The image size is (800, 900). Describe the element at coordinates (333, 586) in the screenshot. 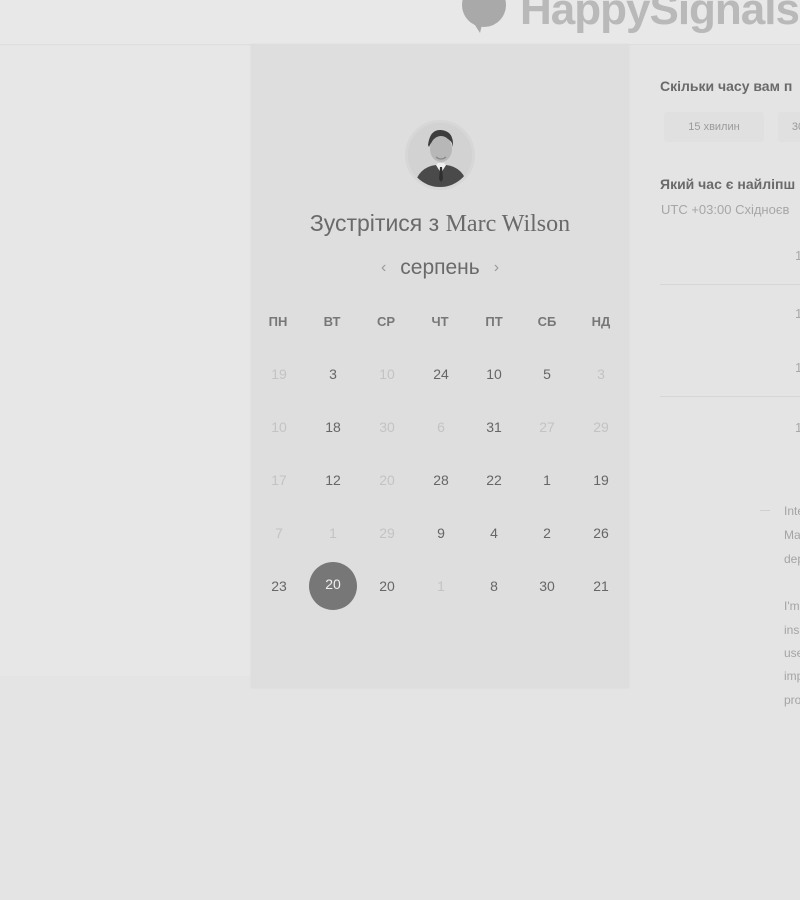

I see `selected-day: 20` at that location.